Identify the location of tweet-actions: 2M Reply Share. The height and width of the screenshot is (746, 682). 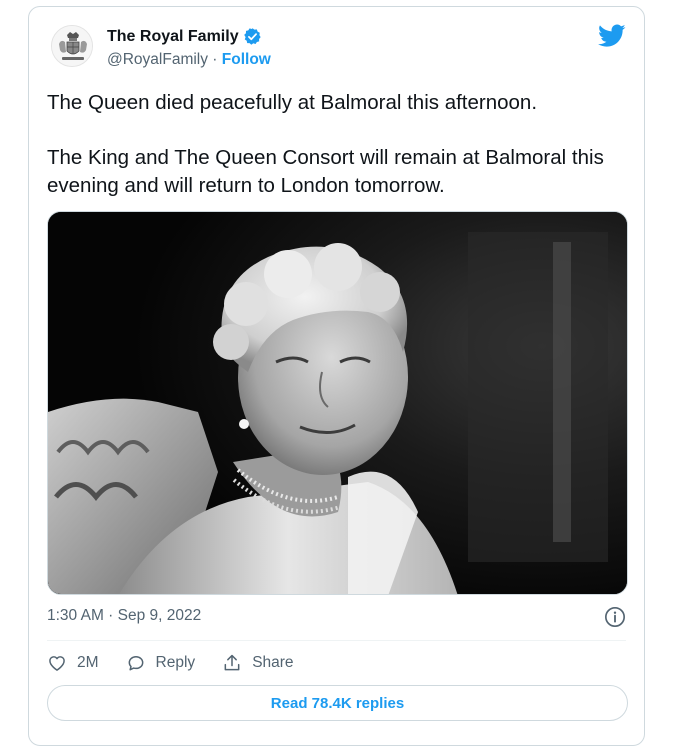
(184, 663).